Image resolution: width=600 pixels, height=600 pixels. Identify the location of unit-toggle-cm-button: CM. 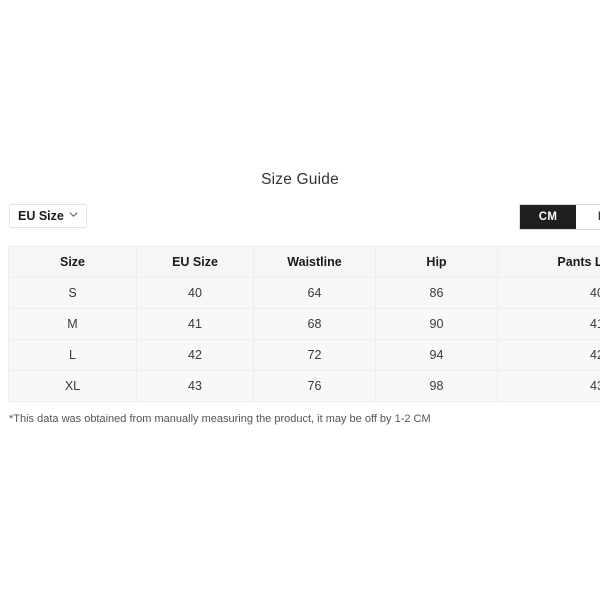
(548, 217).